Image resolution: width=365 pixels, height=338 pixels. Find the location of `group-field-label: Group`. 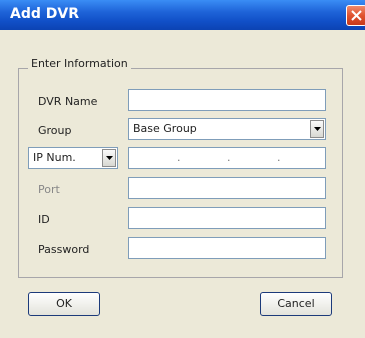

group-field-label: Group is located at coordinates (55, 130).